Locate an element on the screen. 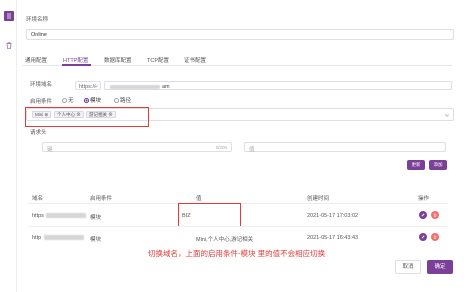  domain-host-suffix: am is located at coordinates (166, 86).